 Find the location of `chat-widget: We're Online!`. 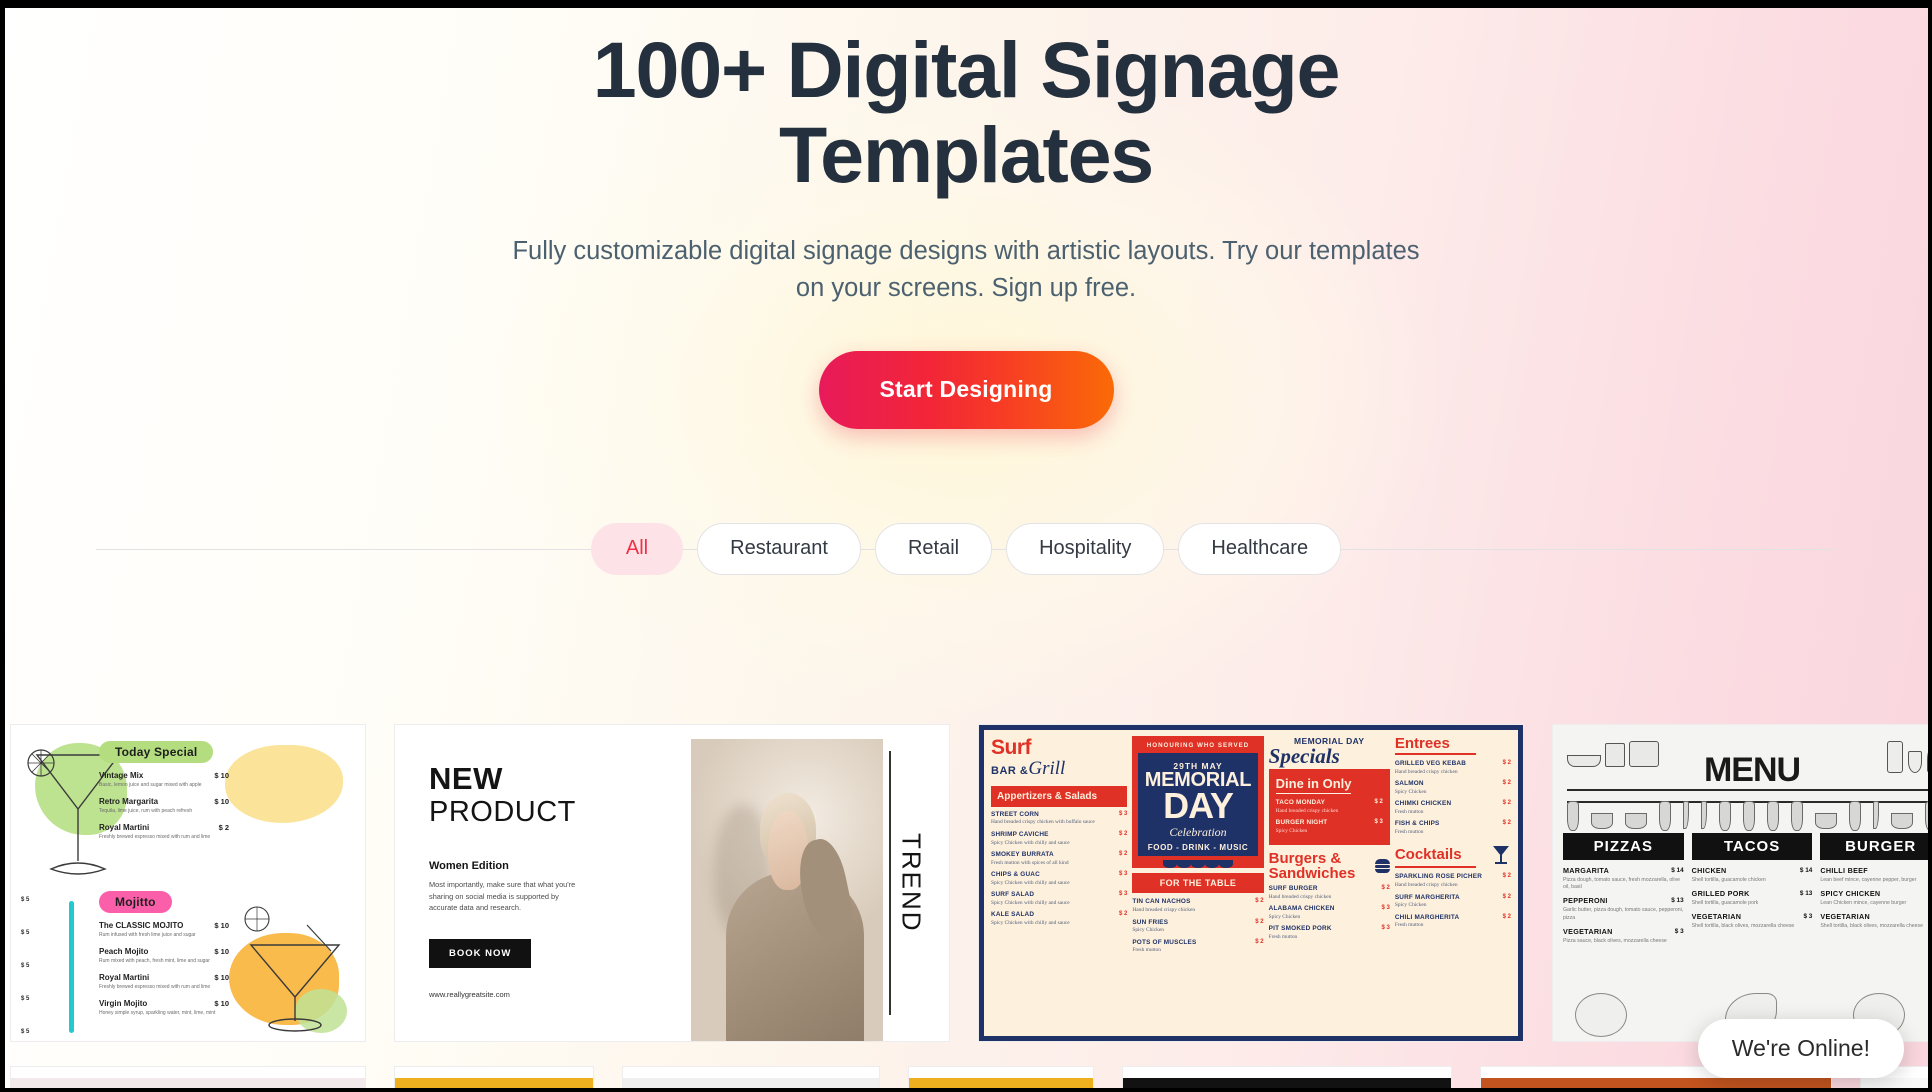

chat-widget: We're Online! is located at coordinates (1800, 1048).